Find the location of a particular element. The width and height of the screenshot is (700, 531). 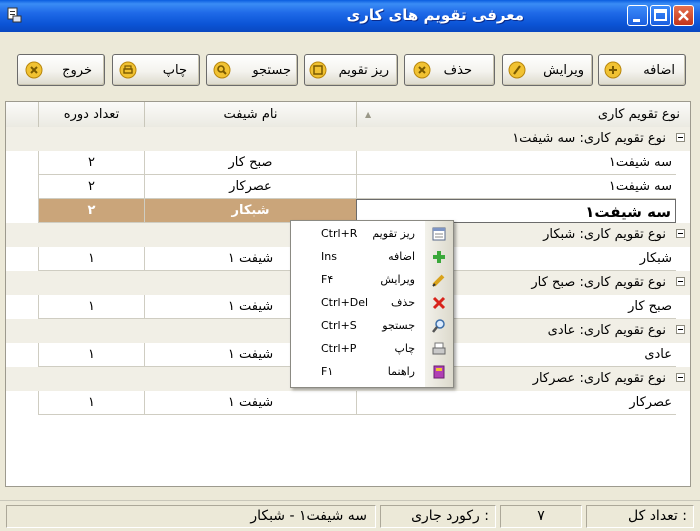

edit-button: ویرایش is located at coordinates (547, 70).